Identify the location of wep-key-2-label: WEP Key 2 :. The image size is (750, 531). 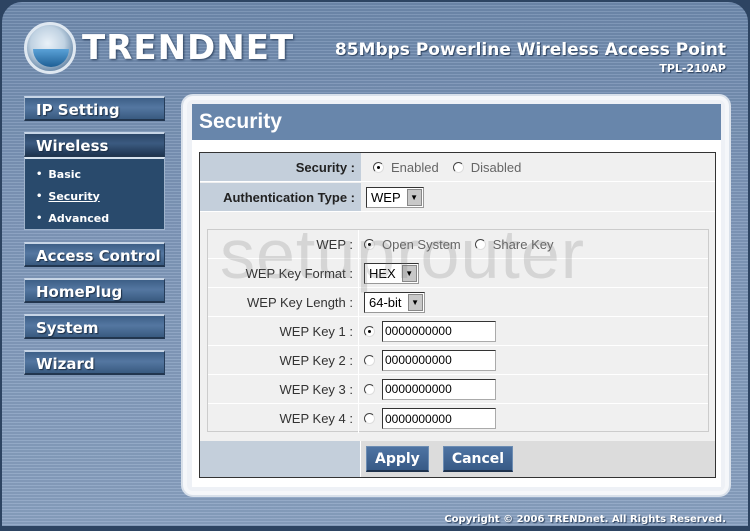
(283, 360).